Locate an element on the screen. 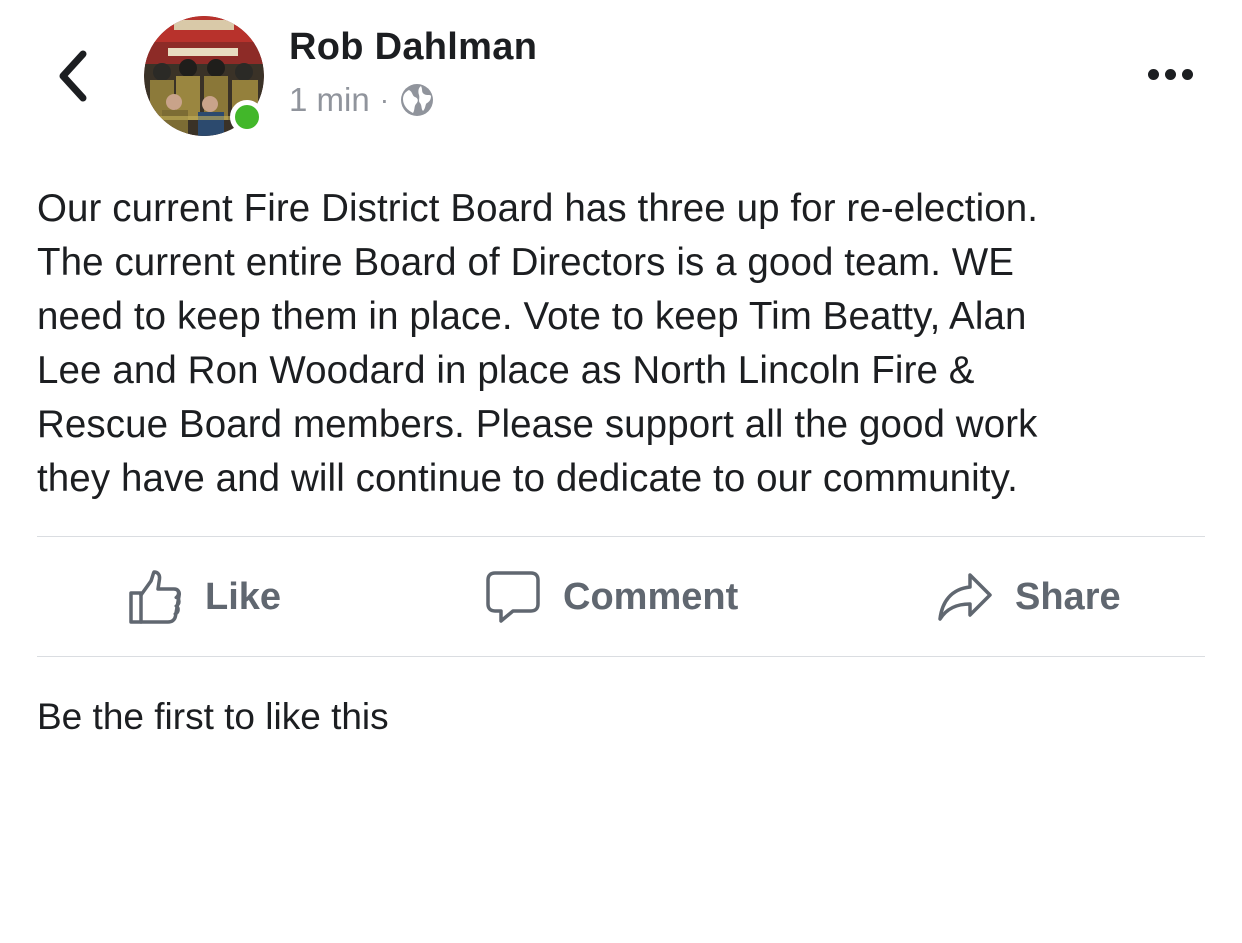  chevron-left-icon is located at coordinates (73, 76).